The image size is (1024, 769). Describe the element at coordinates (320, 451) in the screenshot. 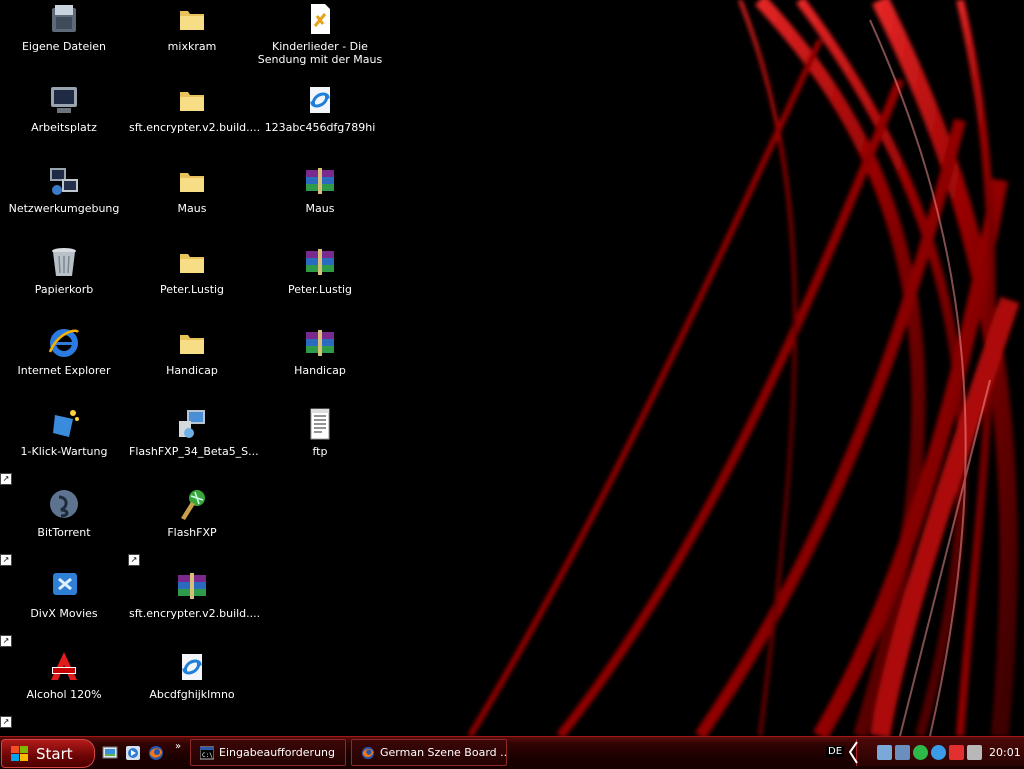

I see `icon-label: ftp` at that location.